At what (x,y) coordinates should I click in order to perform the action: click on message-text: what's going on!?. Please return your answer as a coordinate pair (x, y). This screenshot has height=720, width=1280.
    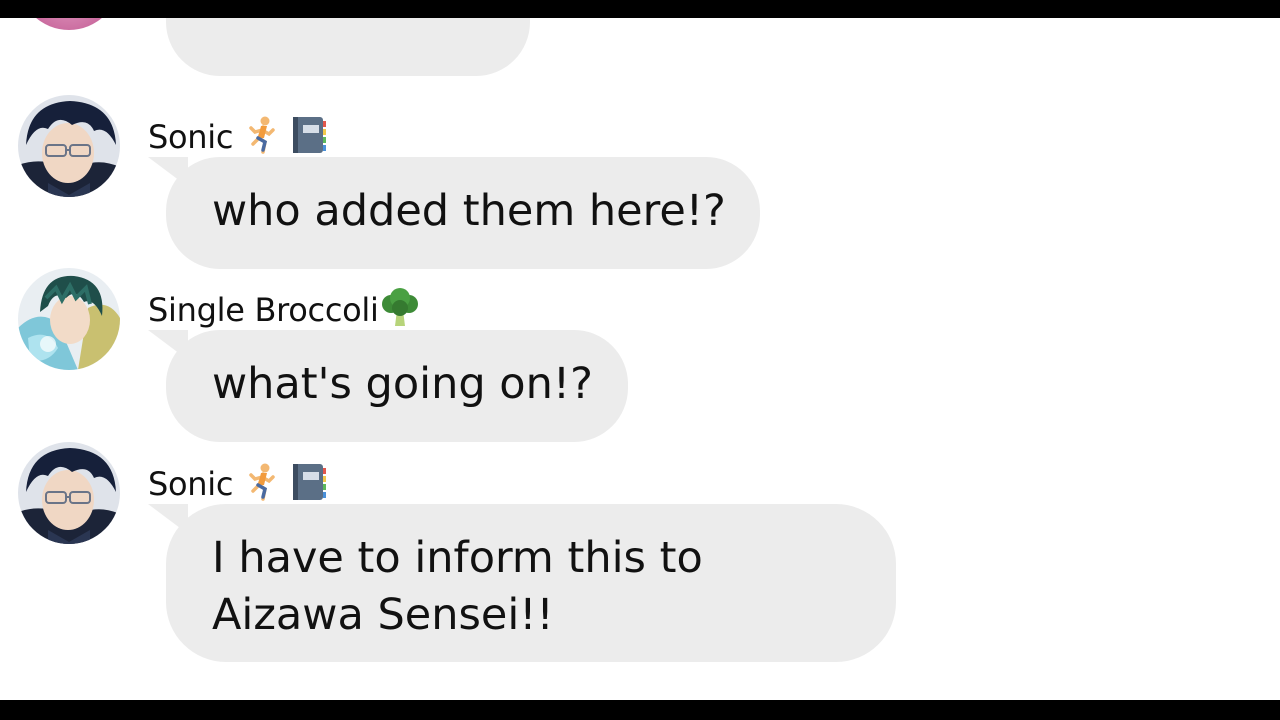
    Looking at the image, I should click on (402, 384).